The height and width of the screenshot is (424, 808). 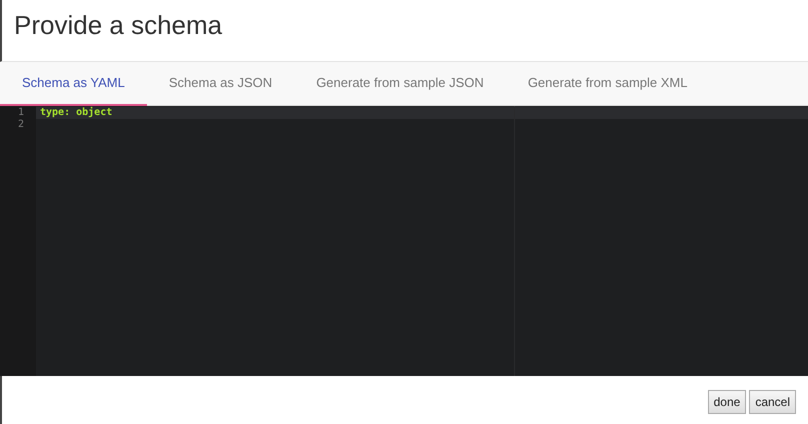 I want to click on code-line: type: object, so click(x=76, y=112).